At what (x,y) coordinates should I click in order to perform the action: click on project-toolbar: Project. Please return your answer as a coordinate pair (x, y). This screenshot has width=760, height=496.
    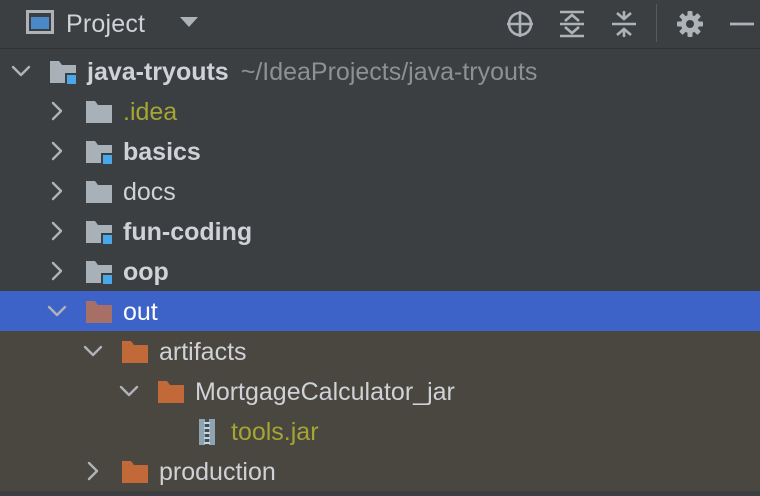
    Looking at the image, I should click on (380, 24).